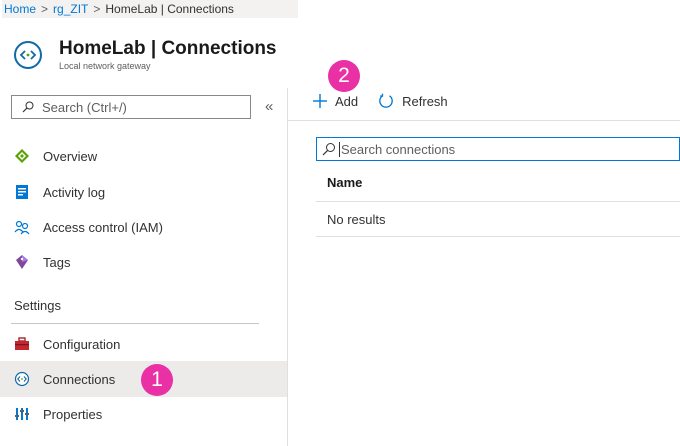 The width and height of the screenshot is (680, 446). What do you see at coordinates (143, 192) in the screenshot?
I see `sidebar-item-activity-log: Activity log` at bounding box center [143, 192].